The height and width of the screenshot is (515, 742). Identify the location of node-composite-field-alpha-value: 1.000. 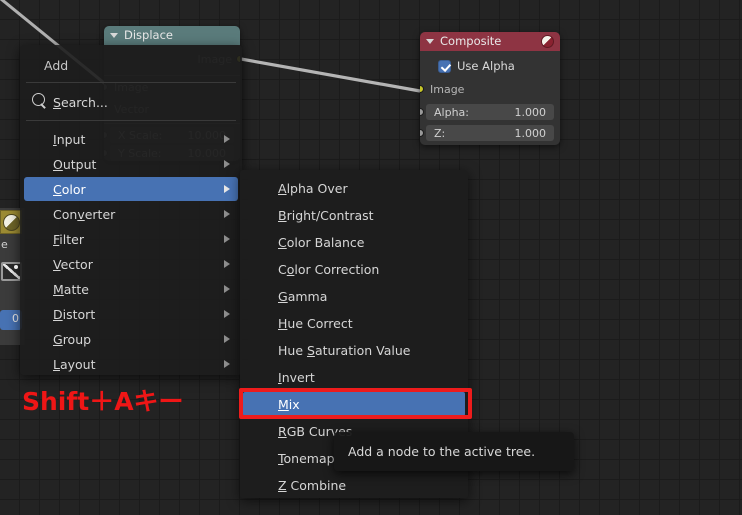
(530, 112).